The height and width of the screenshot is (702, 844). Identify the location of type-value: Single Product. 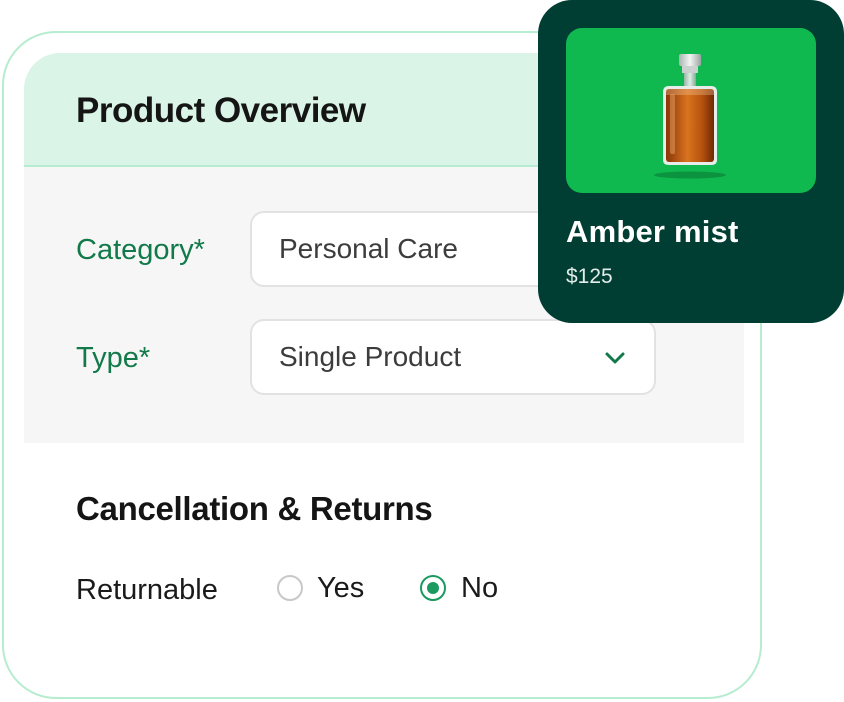
(370, 356).